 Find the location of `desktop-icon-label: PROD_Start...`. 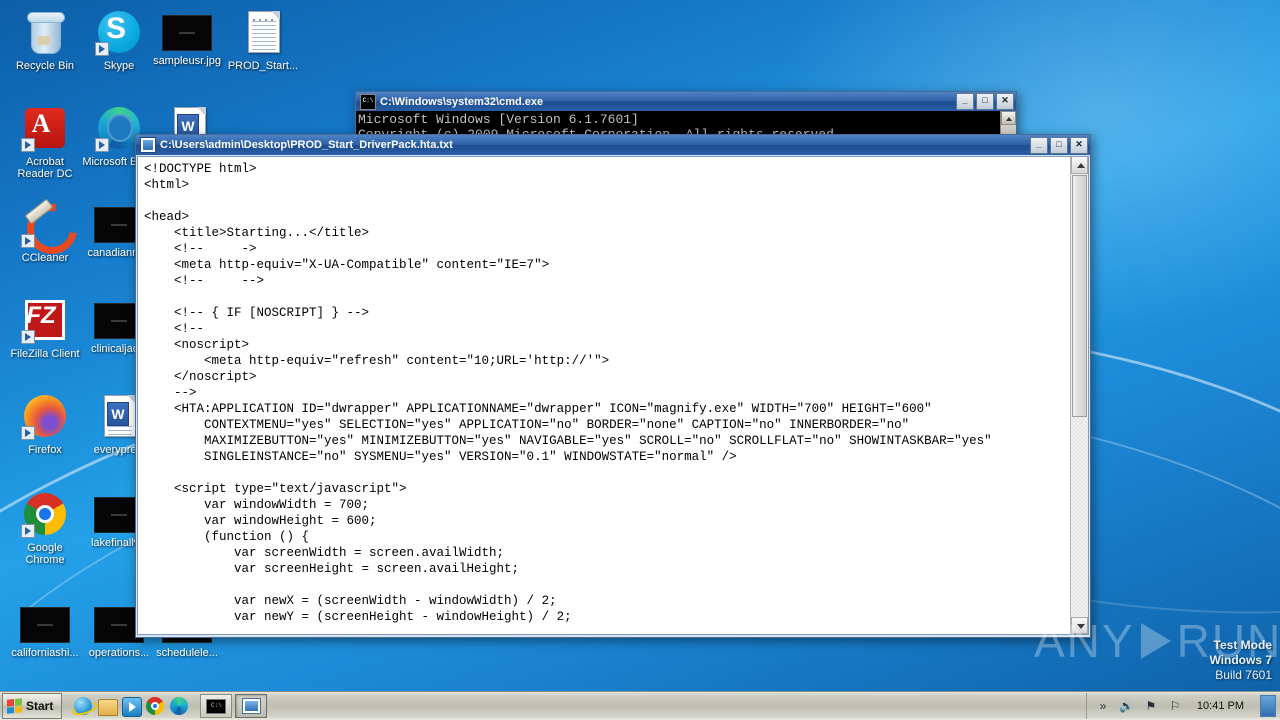

desktop-icon-label: PROD_Start... is located at coordinates (263, 66).